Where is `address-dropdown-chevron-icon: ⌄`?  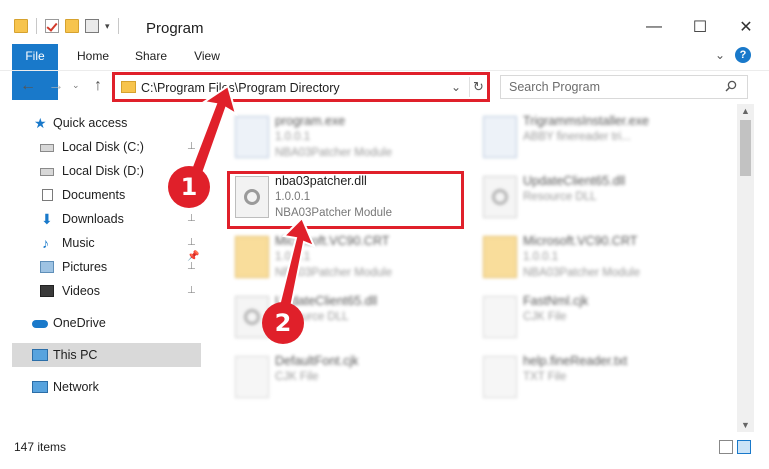 address-dropdown-chevron-icon: ⌄ is located at coordinates (456, 87).